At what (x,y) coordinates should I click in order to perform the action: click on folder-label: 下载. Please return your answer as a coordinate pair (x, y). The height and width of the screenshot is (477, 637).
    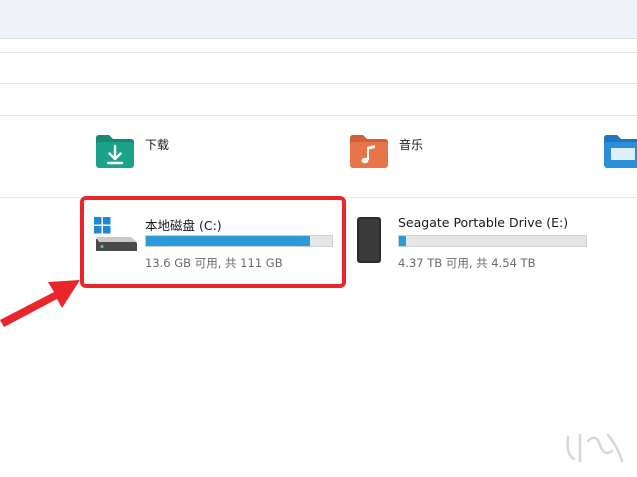
    Looking at the image, I should click on (157, 145).